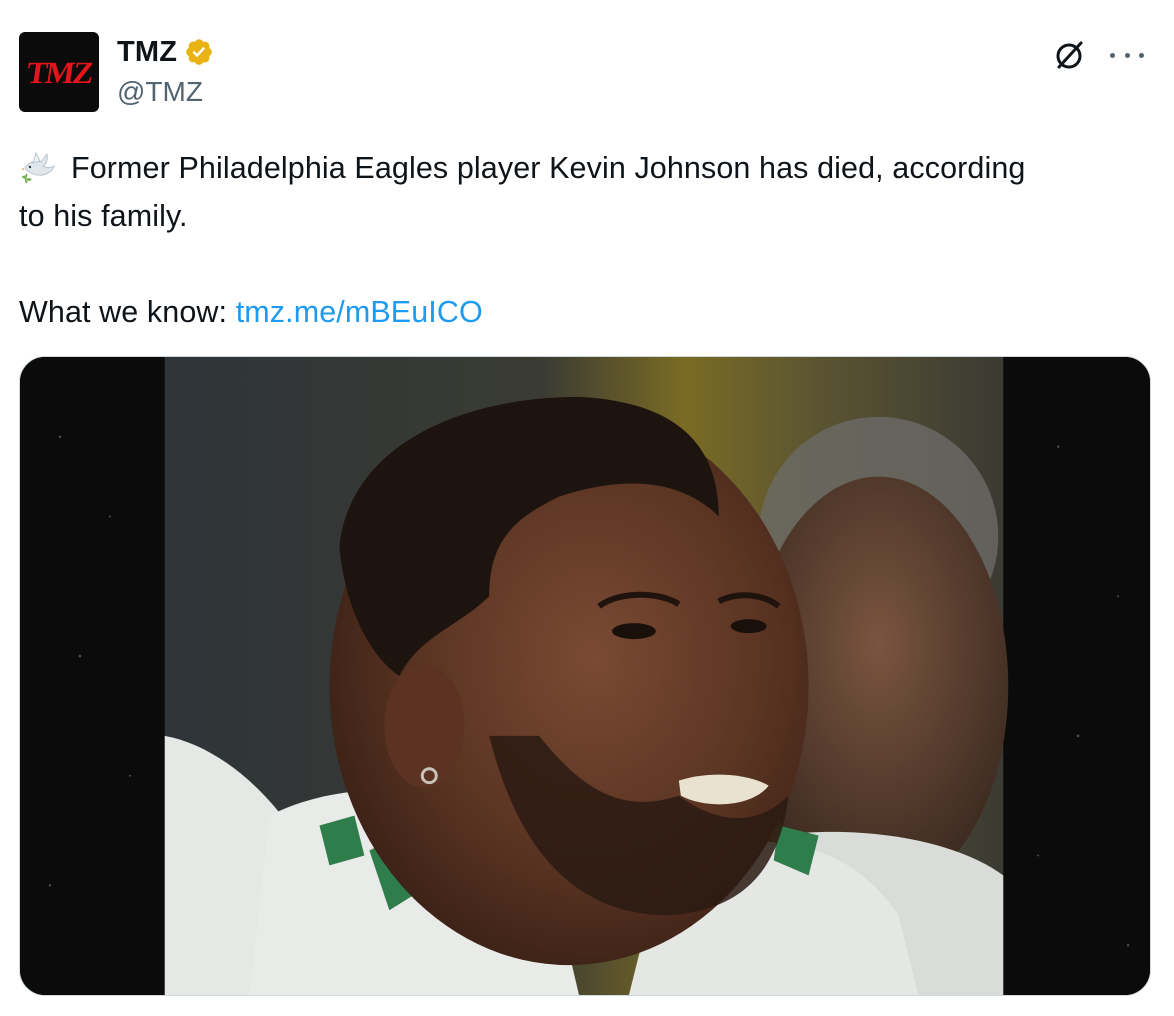 This screenshot has height=1016, width=1174. Describe the element at coordinates (359, 312) in the screenshot. I see `article-link: tmz.me/mBEuICO` at that location.